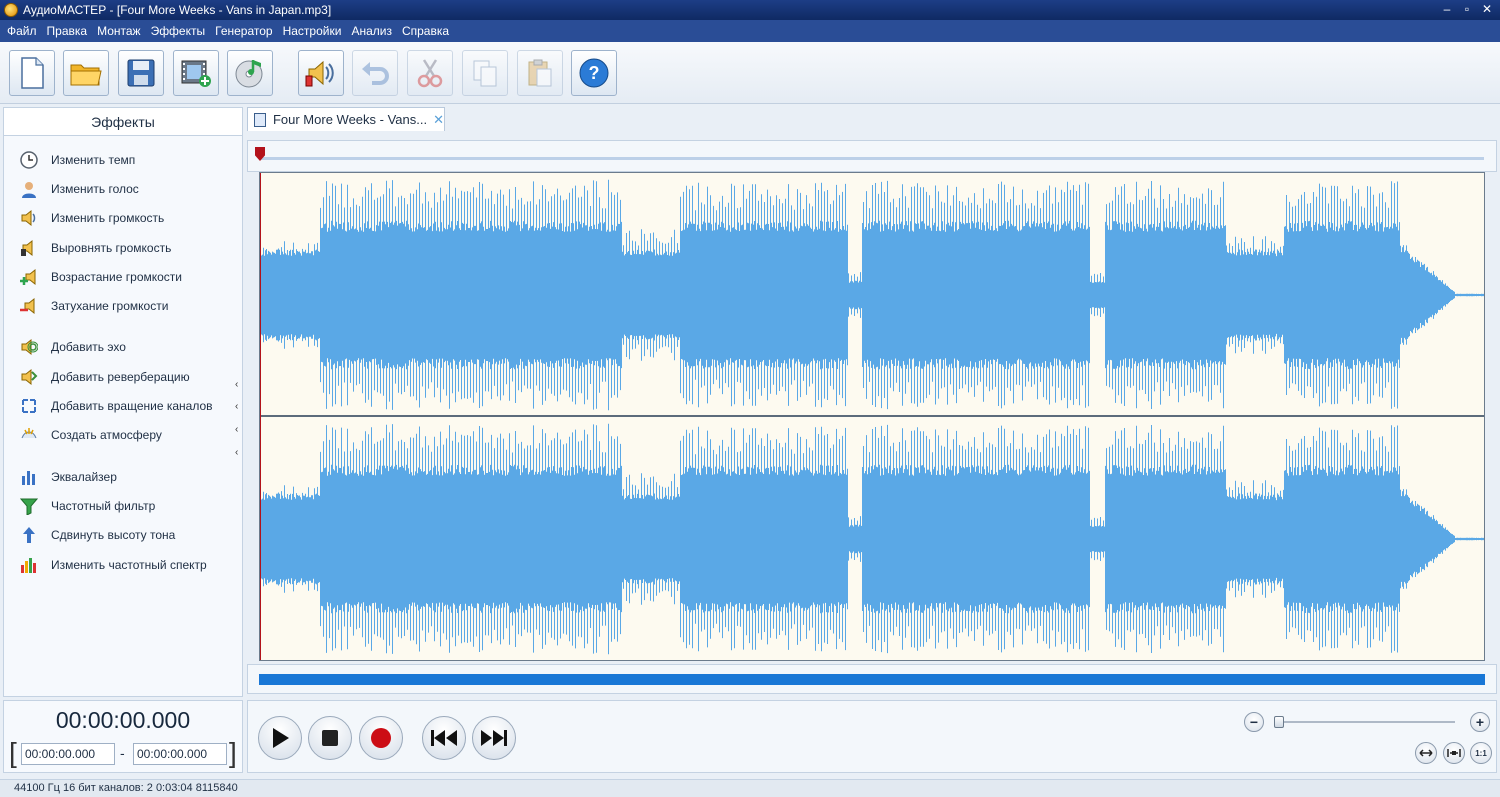 This screenshot has width=1500, height=797. Describe the element at coordinates (425, 31) in the screenshot. I see `menu-help: Справка` at that location.